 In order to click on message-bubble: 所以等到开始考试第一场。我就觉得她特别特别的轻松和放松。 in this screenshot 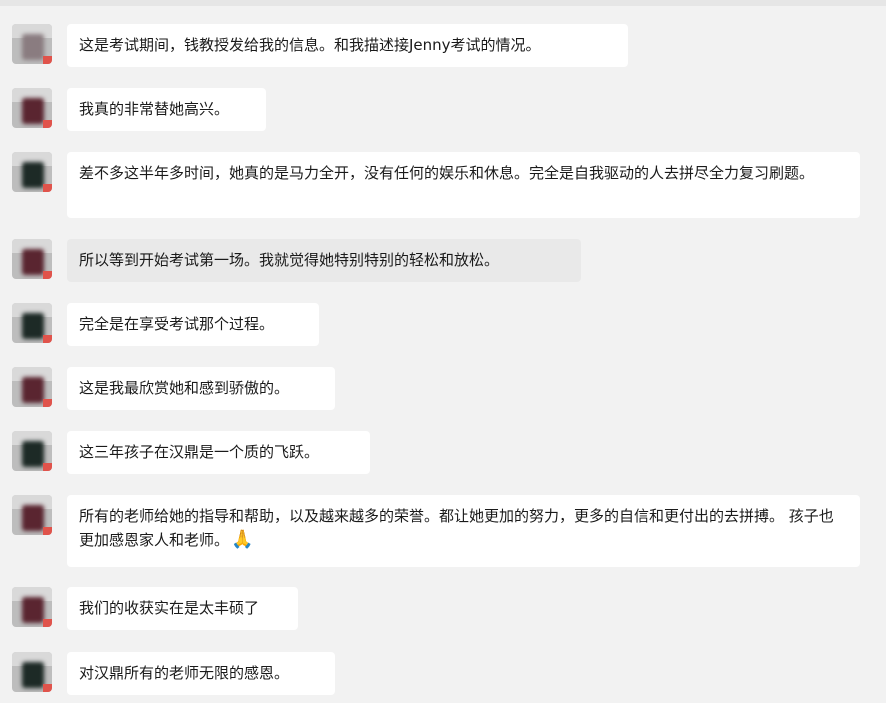, I will do `click(324, 260)`.